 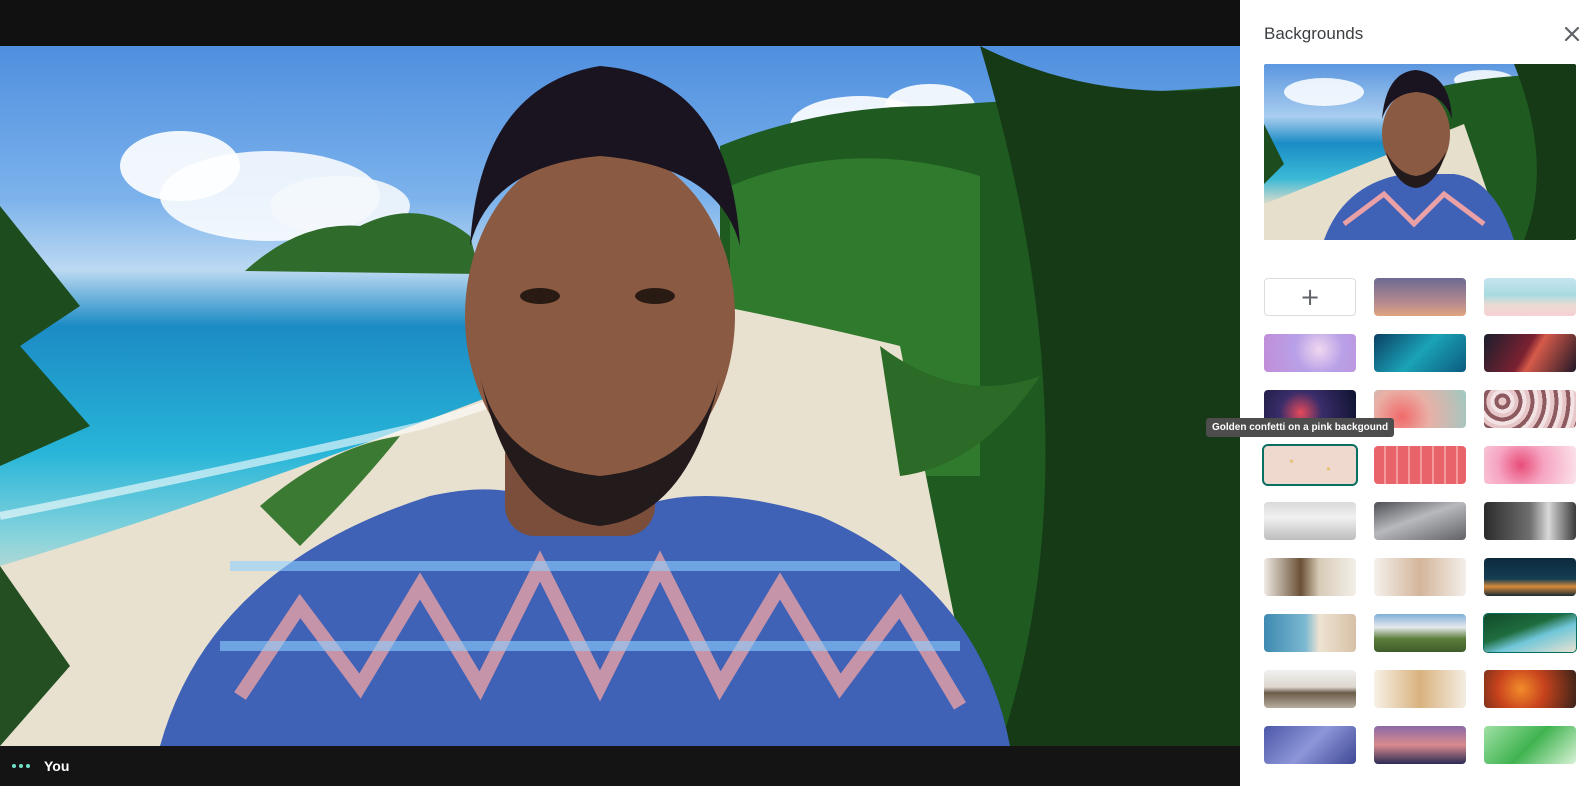 I want to click on plus-icon: +, so click(x=1310, y=297).